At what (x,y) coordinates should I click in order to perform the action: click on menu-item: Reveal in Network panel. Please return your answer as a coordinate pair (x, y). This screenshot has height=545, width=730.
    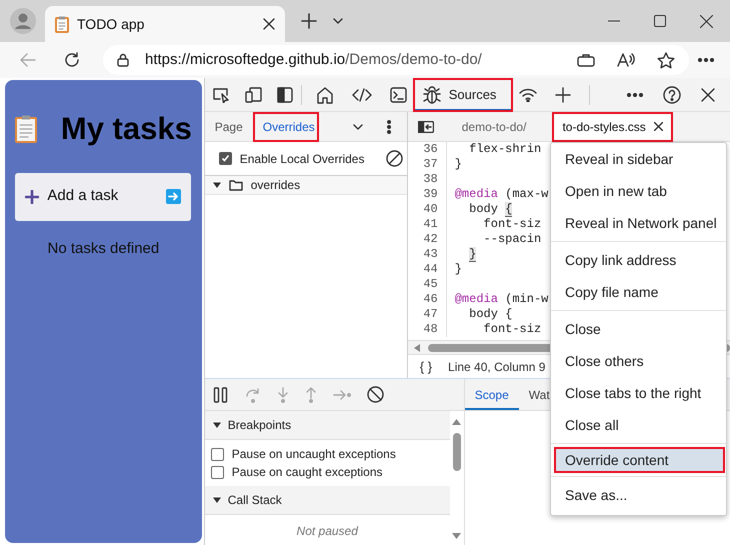
    Looking at the image, I should click on (639, 223).